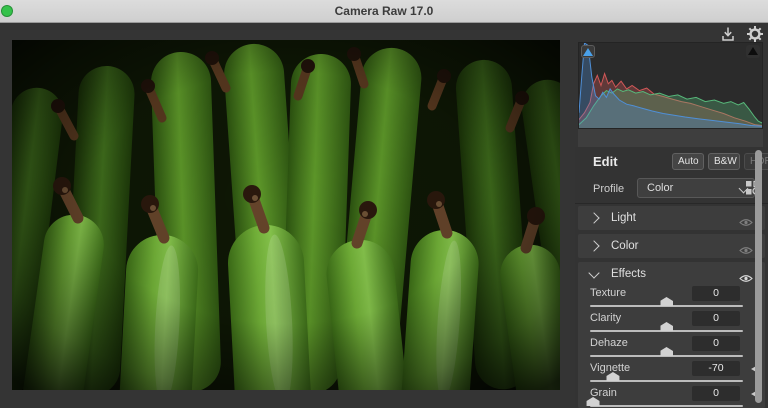  I want to click on panel-scrollbar, so click(758, 276).